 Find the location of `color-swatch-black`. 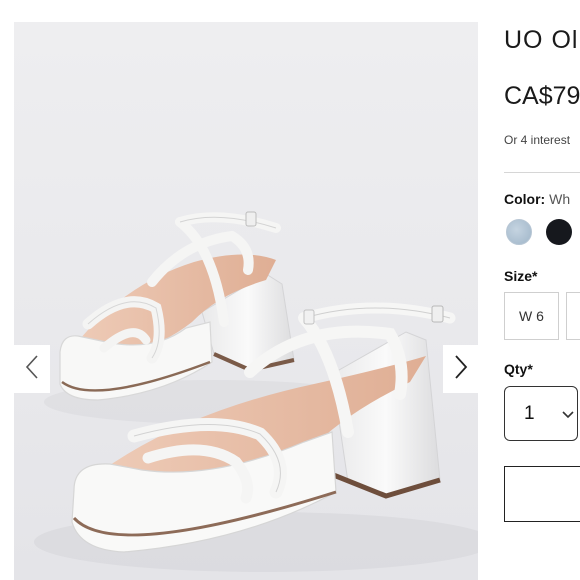

color-swatch-black is located at coordinates (559, 232).